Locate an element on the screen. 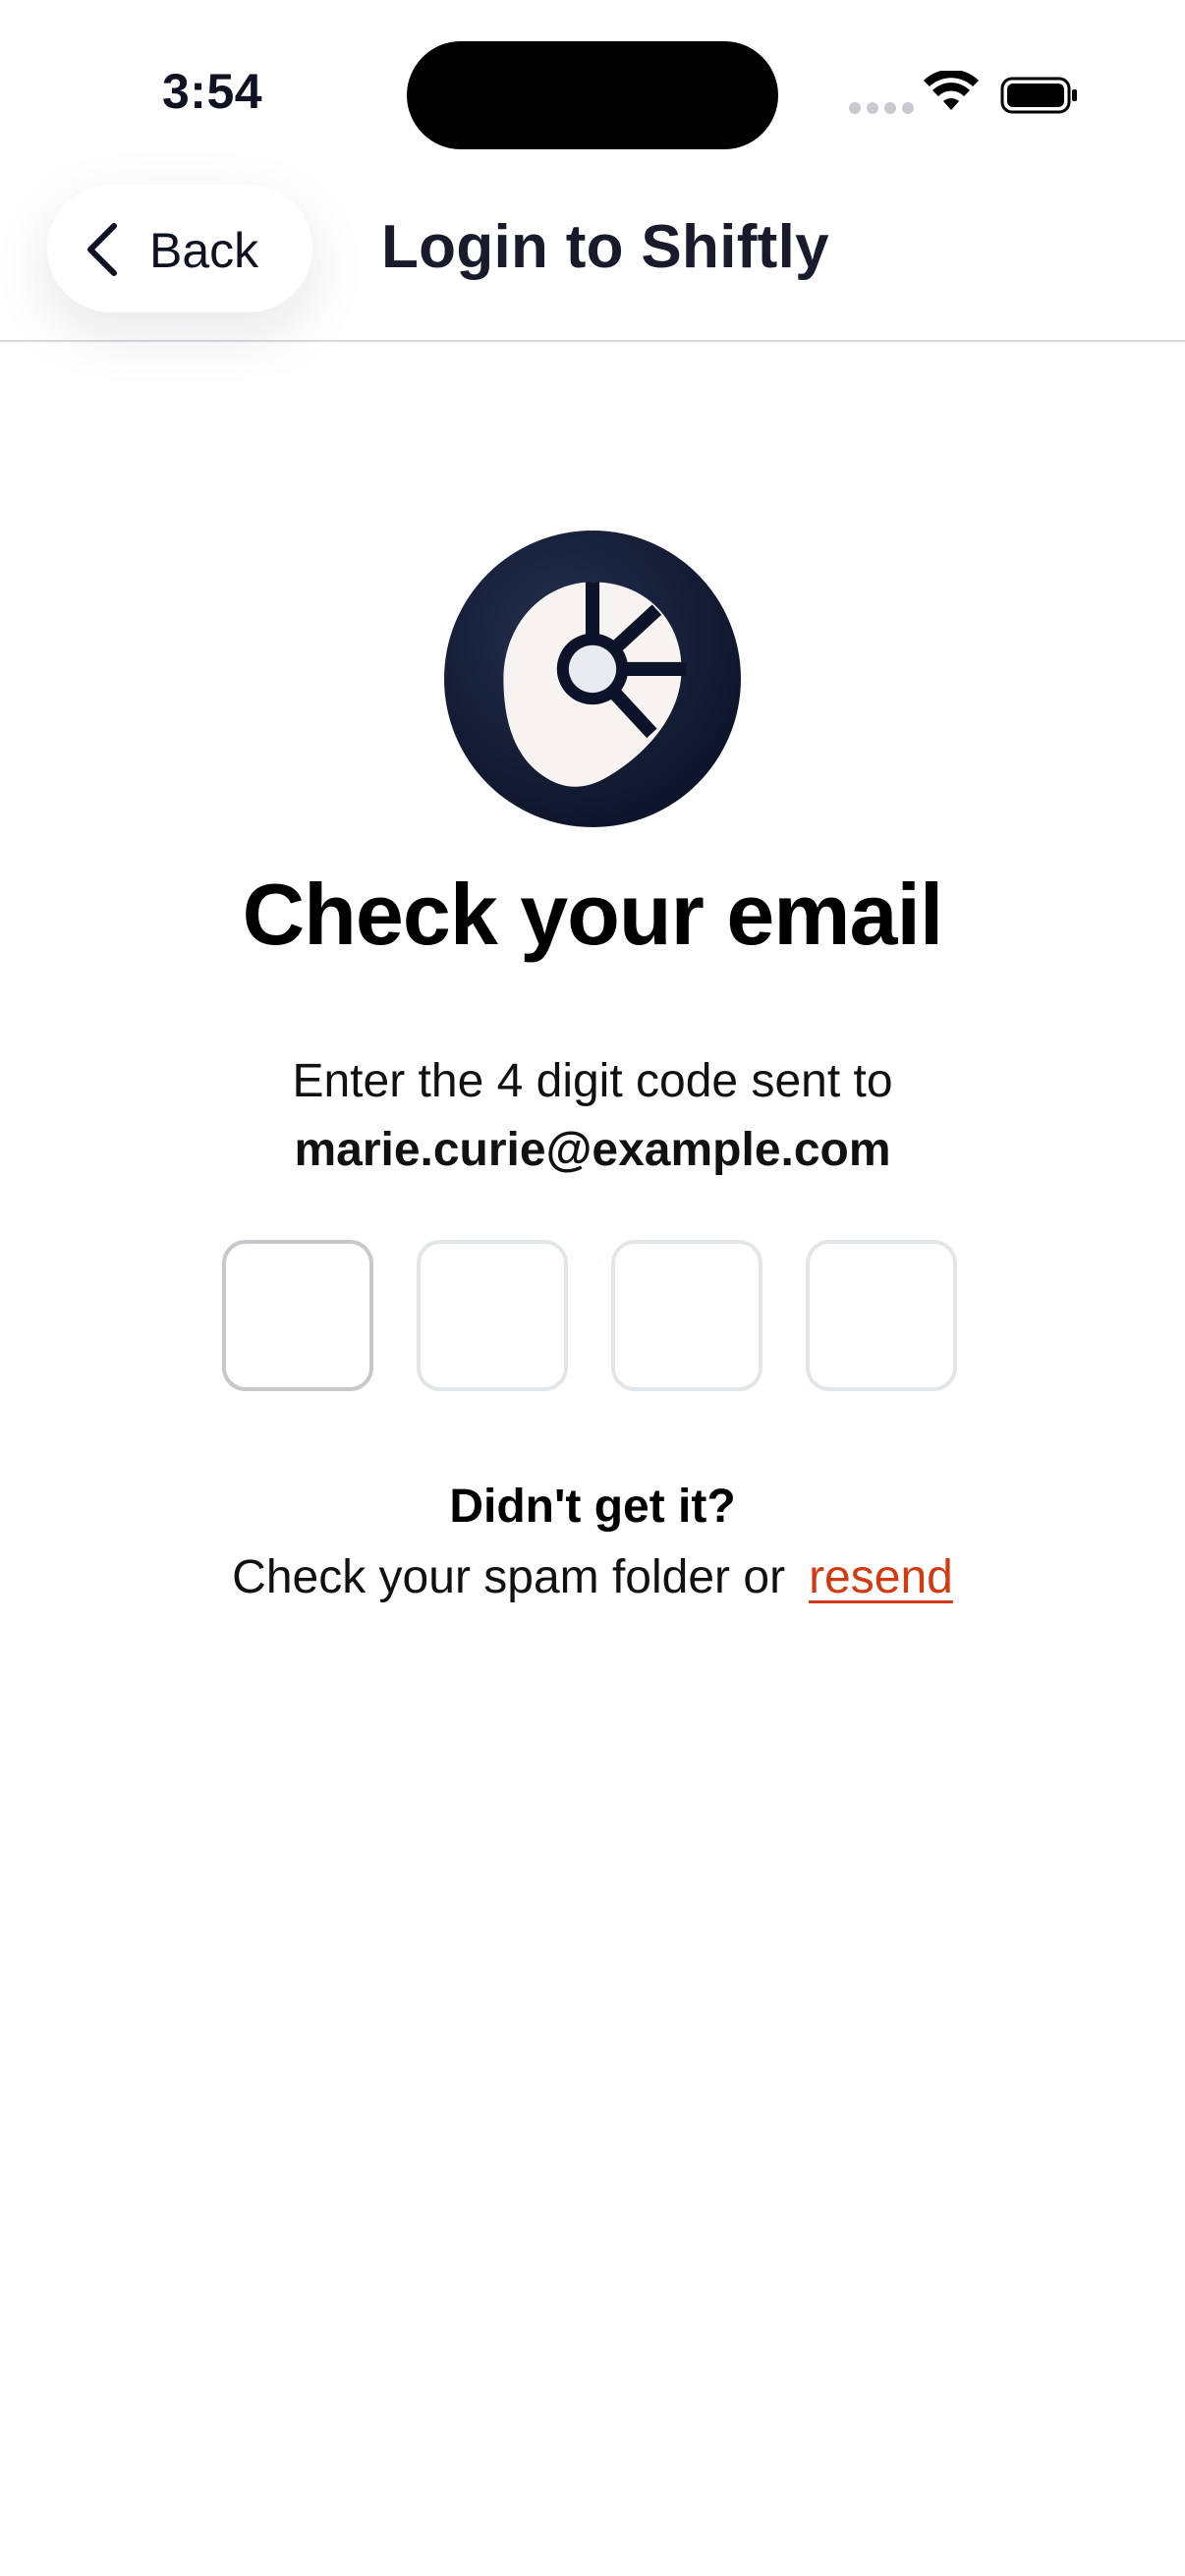  headline: Check your email is located at coordinates (593, 914).